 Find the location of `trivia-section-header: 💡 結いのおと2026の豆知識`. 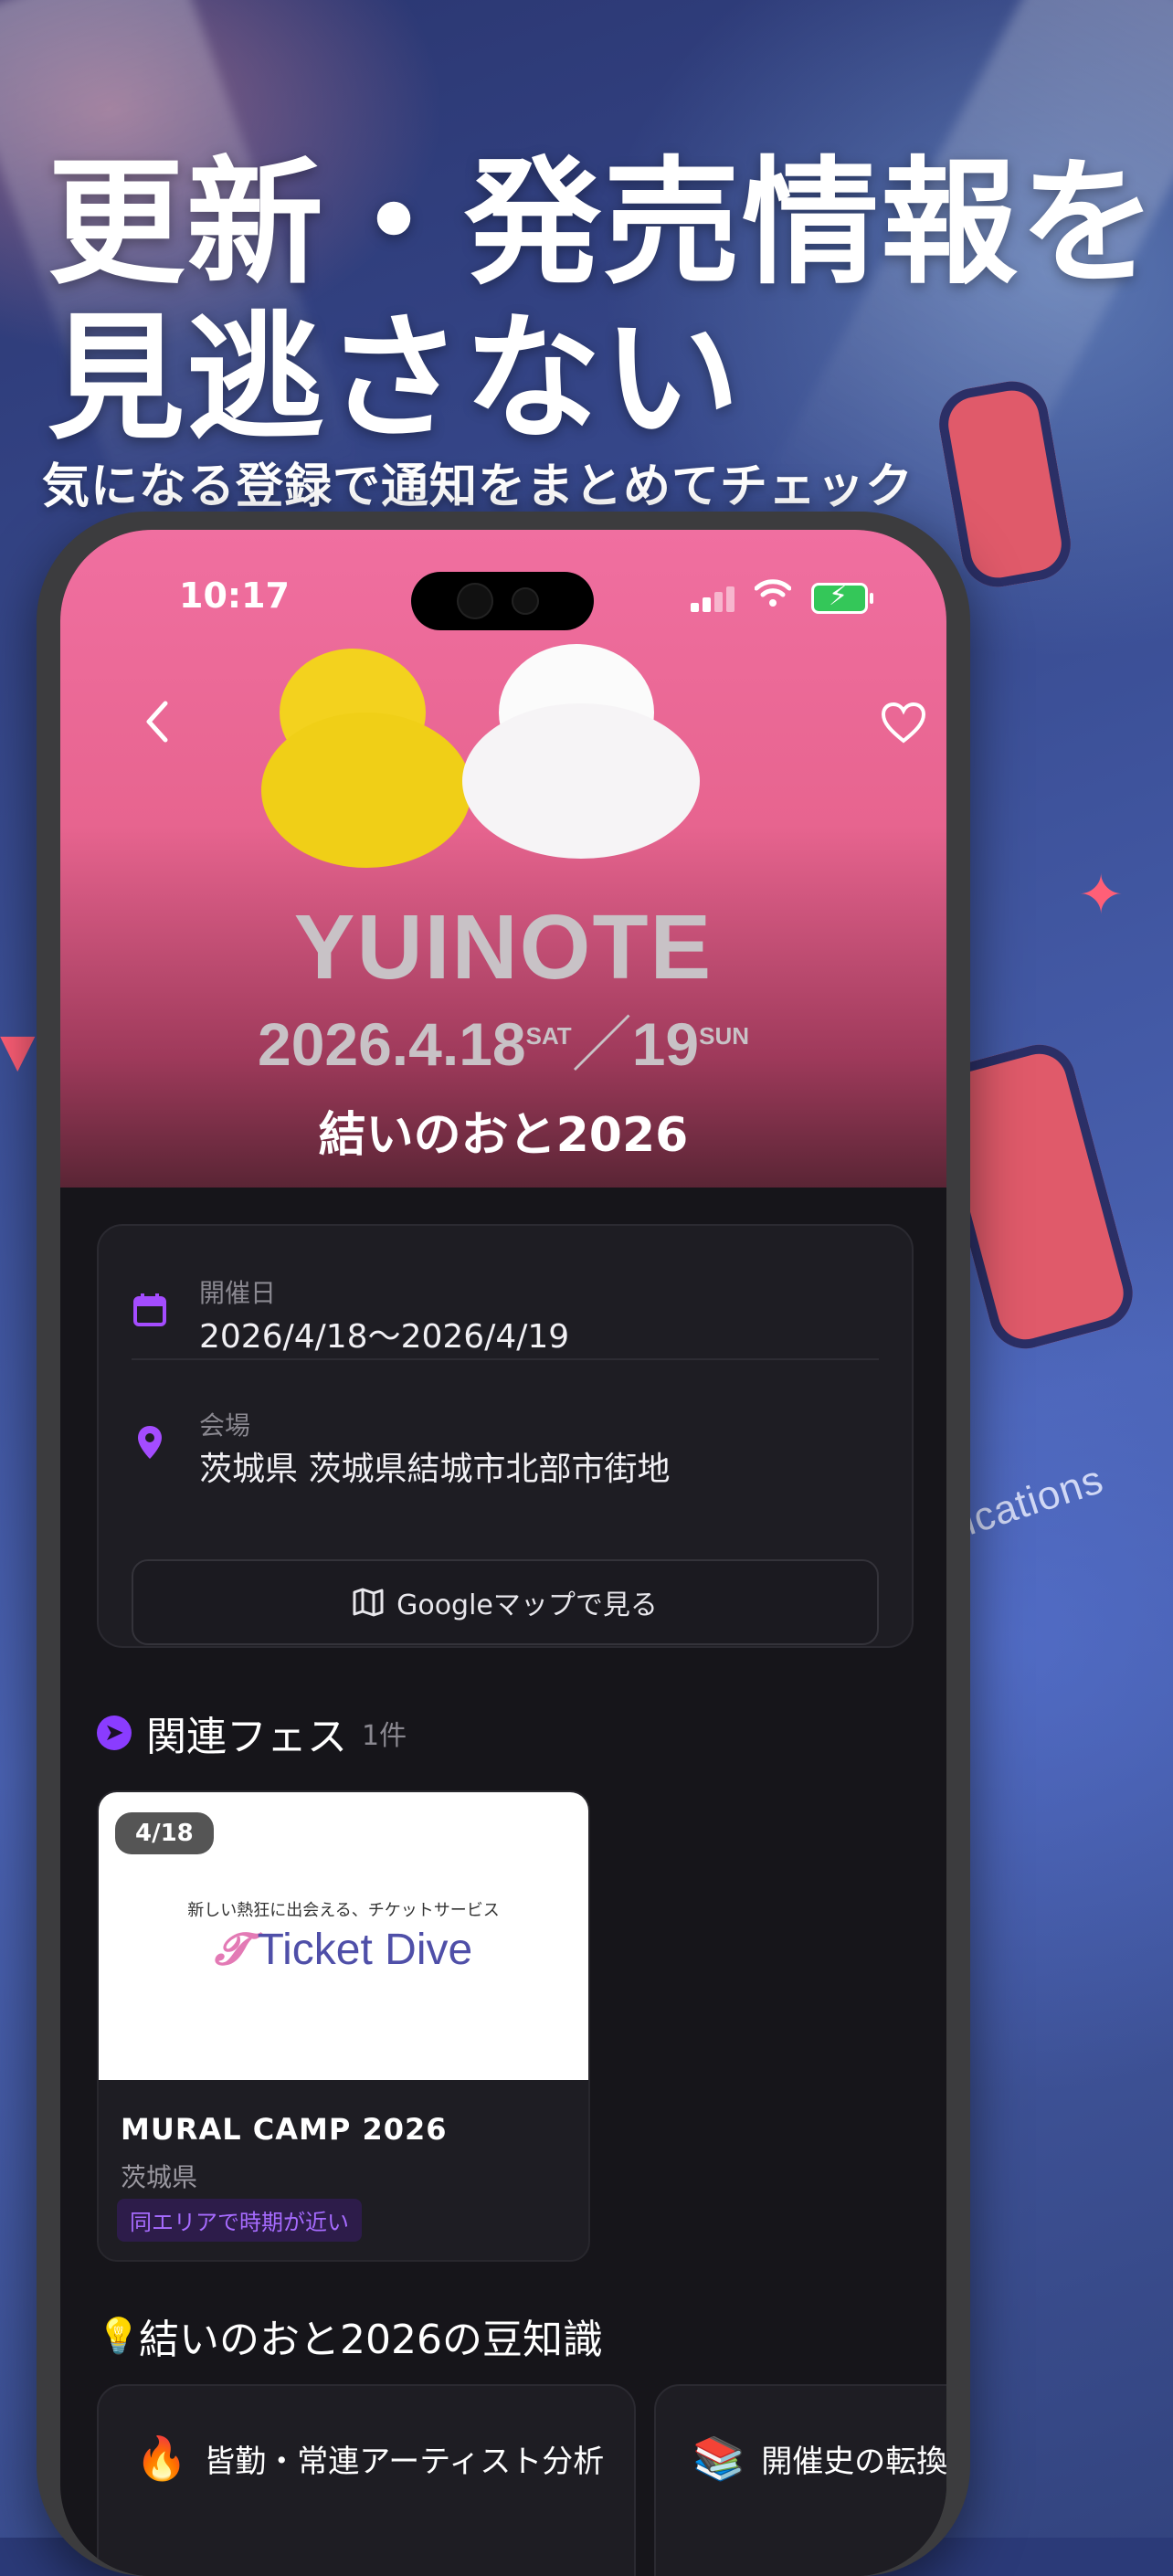

trivia-section-header: 💡 結いのおと2026の豆知識 is located at coordinates (350, 2336).